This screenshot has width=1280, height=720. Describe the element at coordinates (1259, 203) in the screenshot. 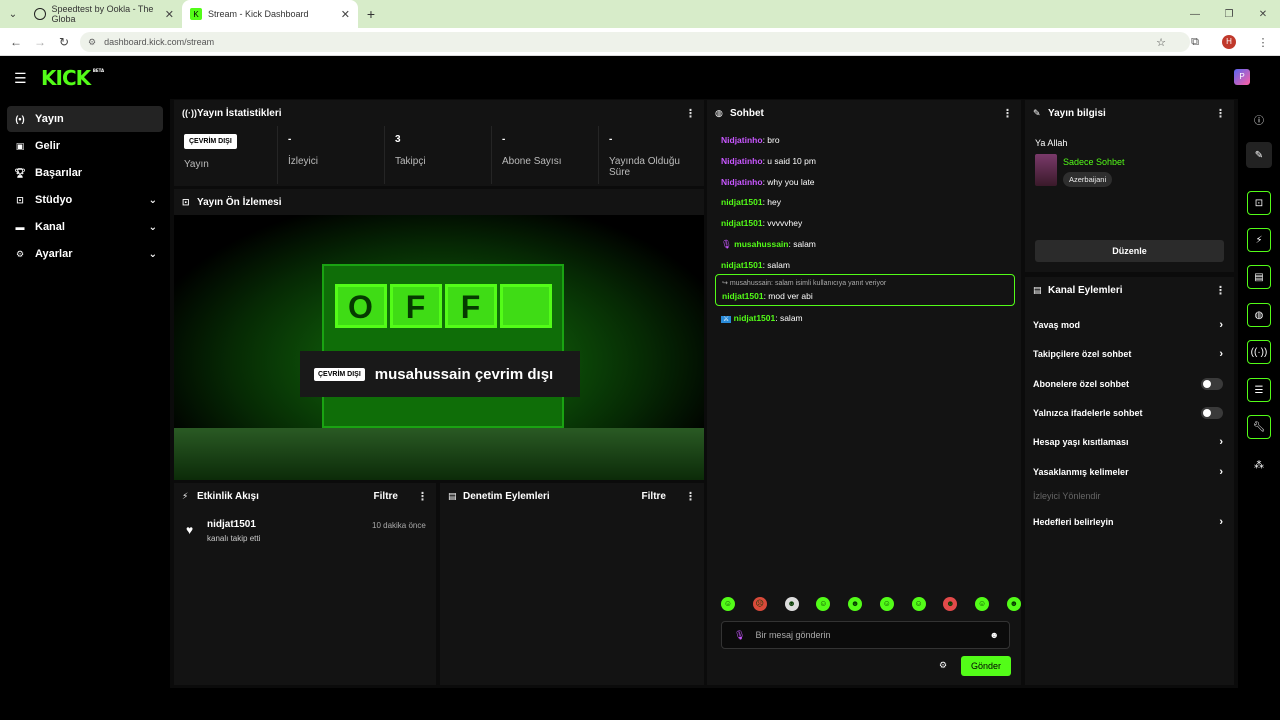

I see `preview-widget-icon: ⊡` at that location.